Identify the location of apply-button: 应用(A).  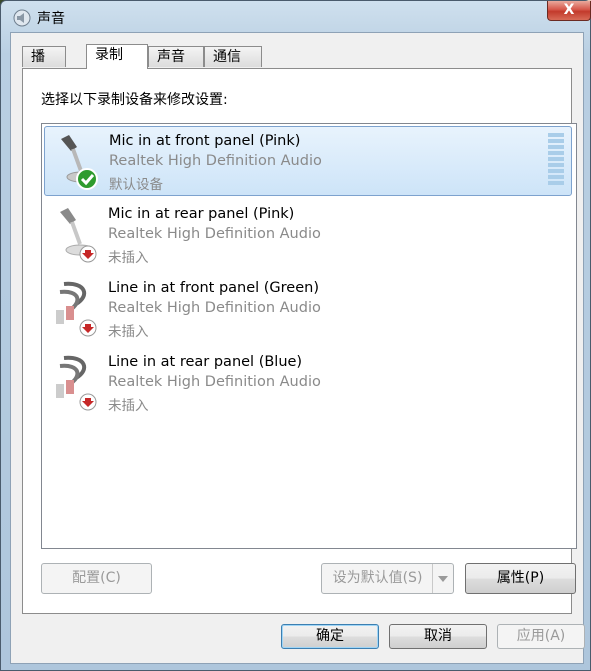
(541, 636).